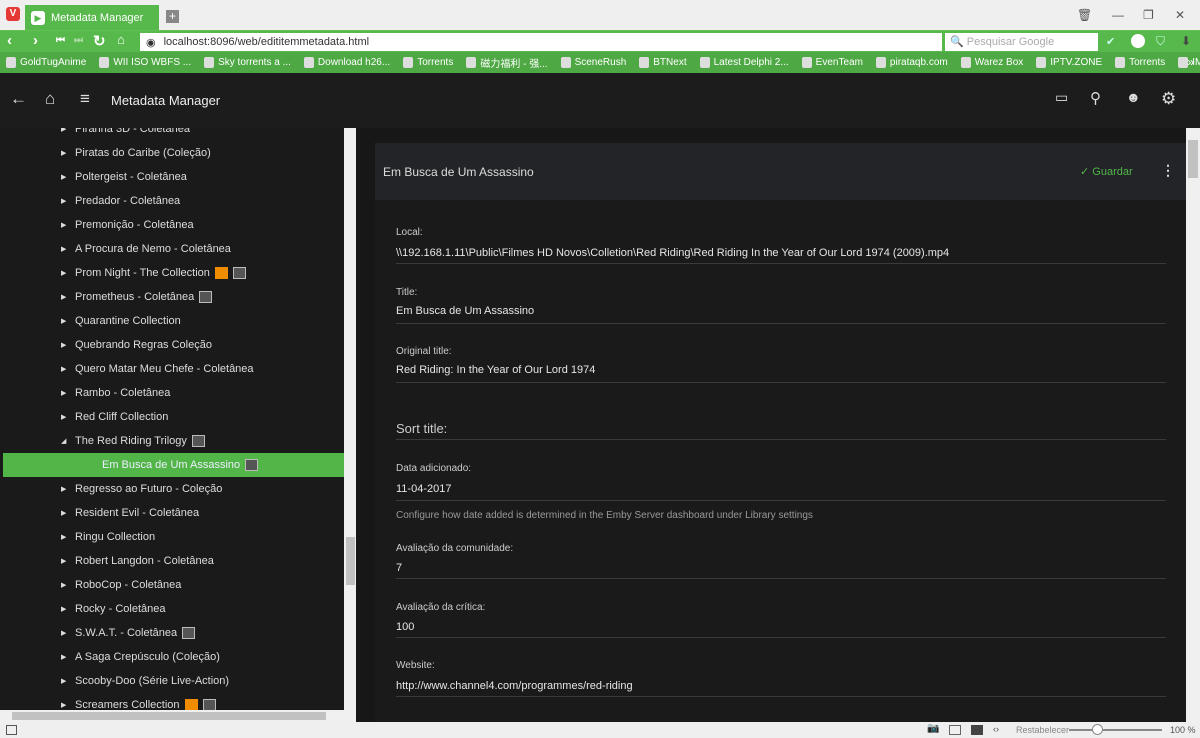 Image resolution: width=1200 pixels, height=738 pixels. Describe the element at coordinates (1084, 15) in the screenshot. I see `trash-icon: 🗑` at that location.